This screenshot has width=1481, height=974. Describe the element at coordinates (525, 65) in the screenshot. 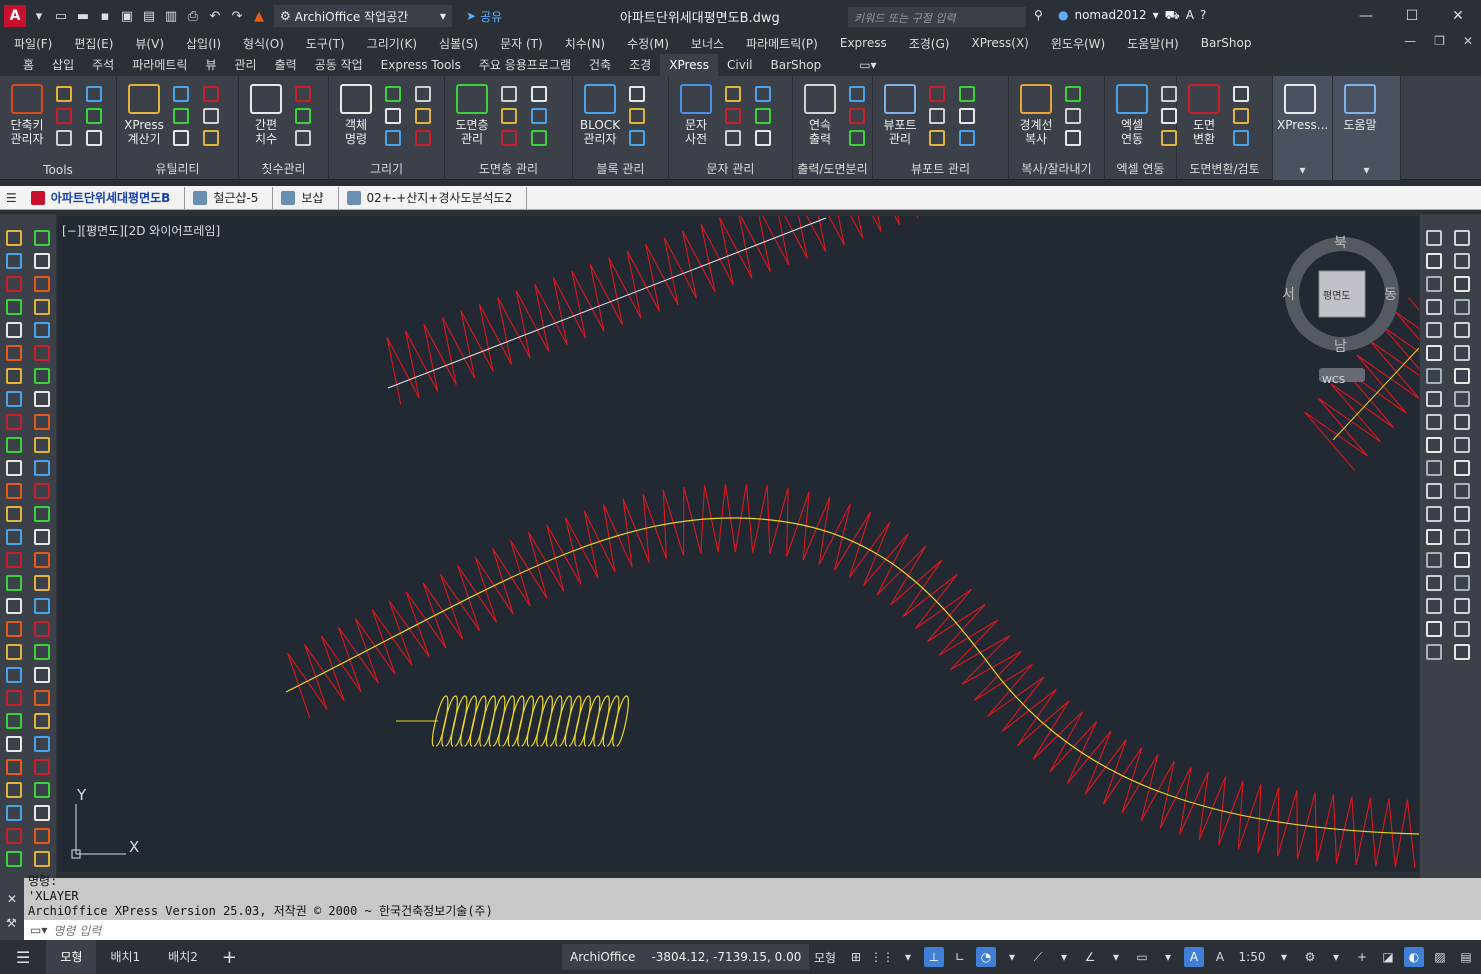

I see `ribbon-tab: 주요 응용프로그램` at that location.